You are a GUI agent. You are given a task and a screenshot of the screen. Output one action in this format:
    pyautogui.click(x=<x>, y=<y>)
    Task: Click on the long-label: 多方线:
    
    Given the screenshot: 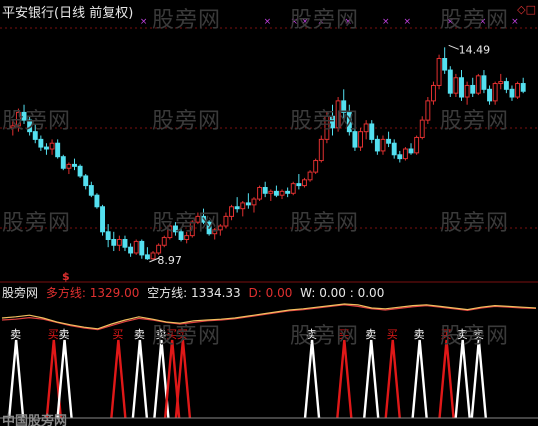 What is the action you would take?
    pyautogui.click(x=65, y=293)
    